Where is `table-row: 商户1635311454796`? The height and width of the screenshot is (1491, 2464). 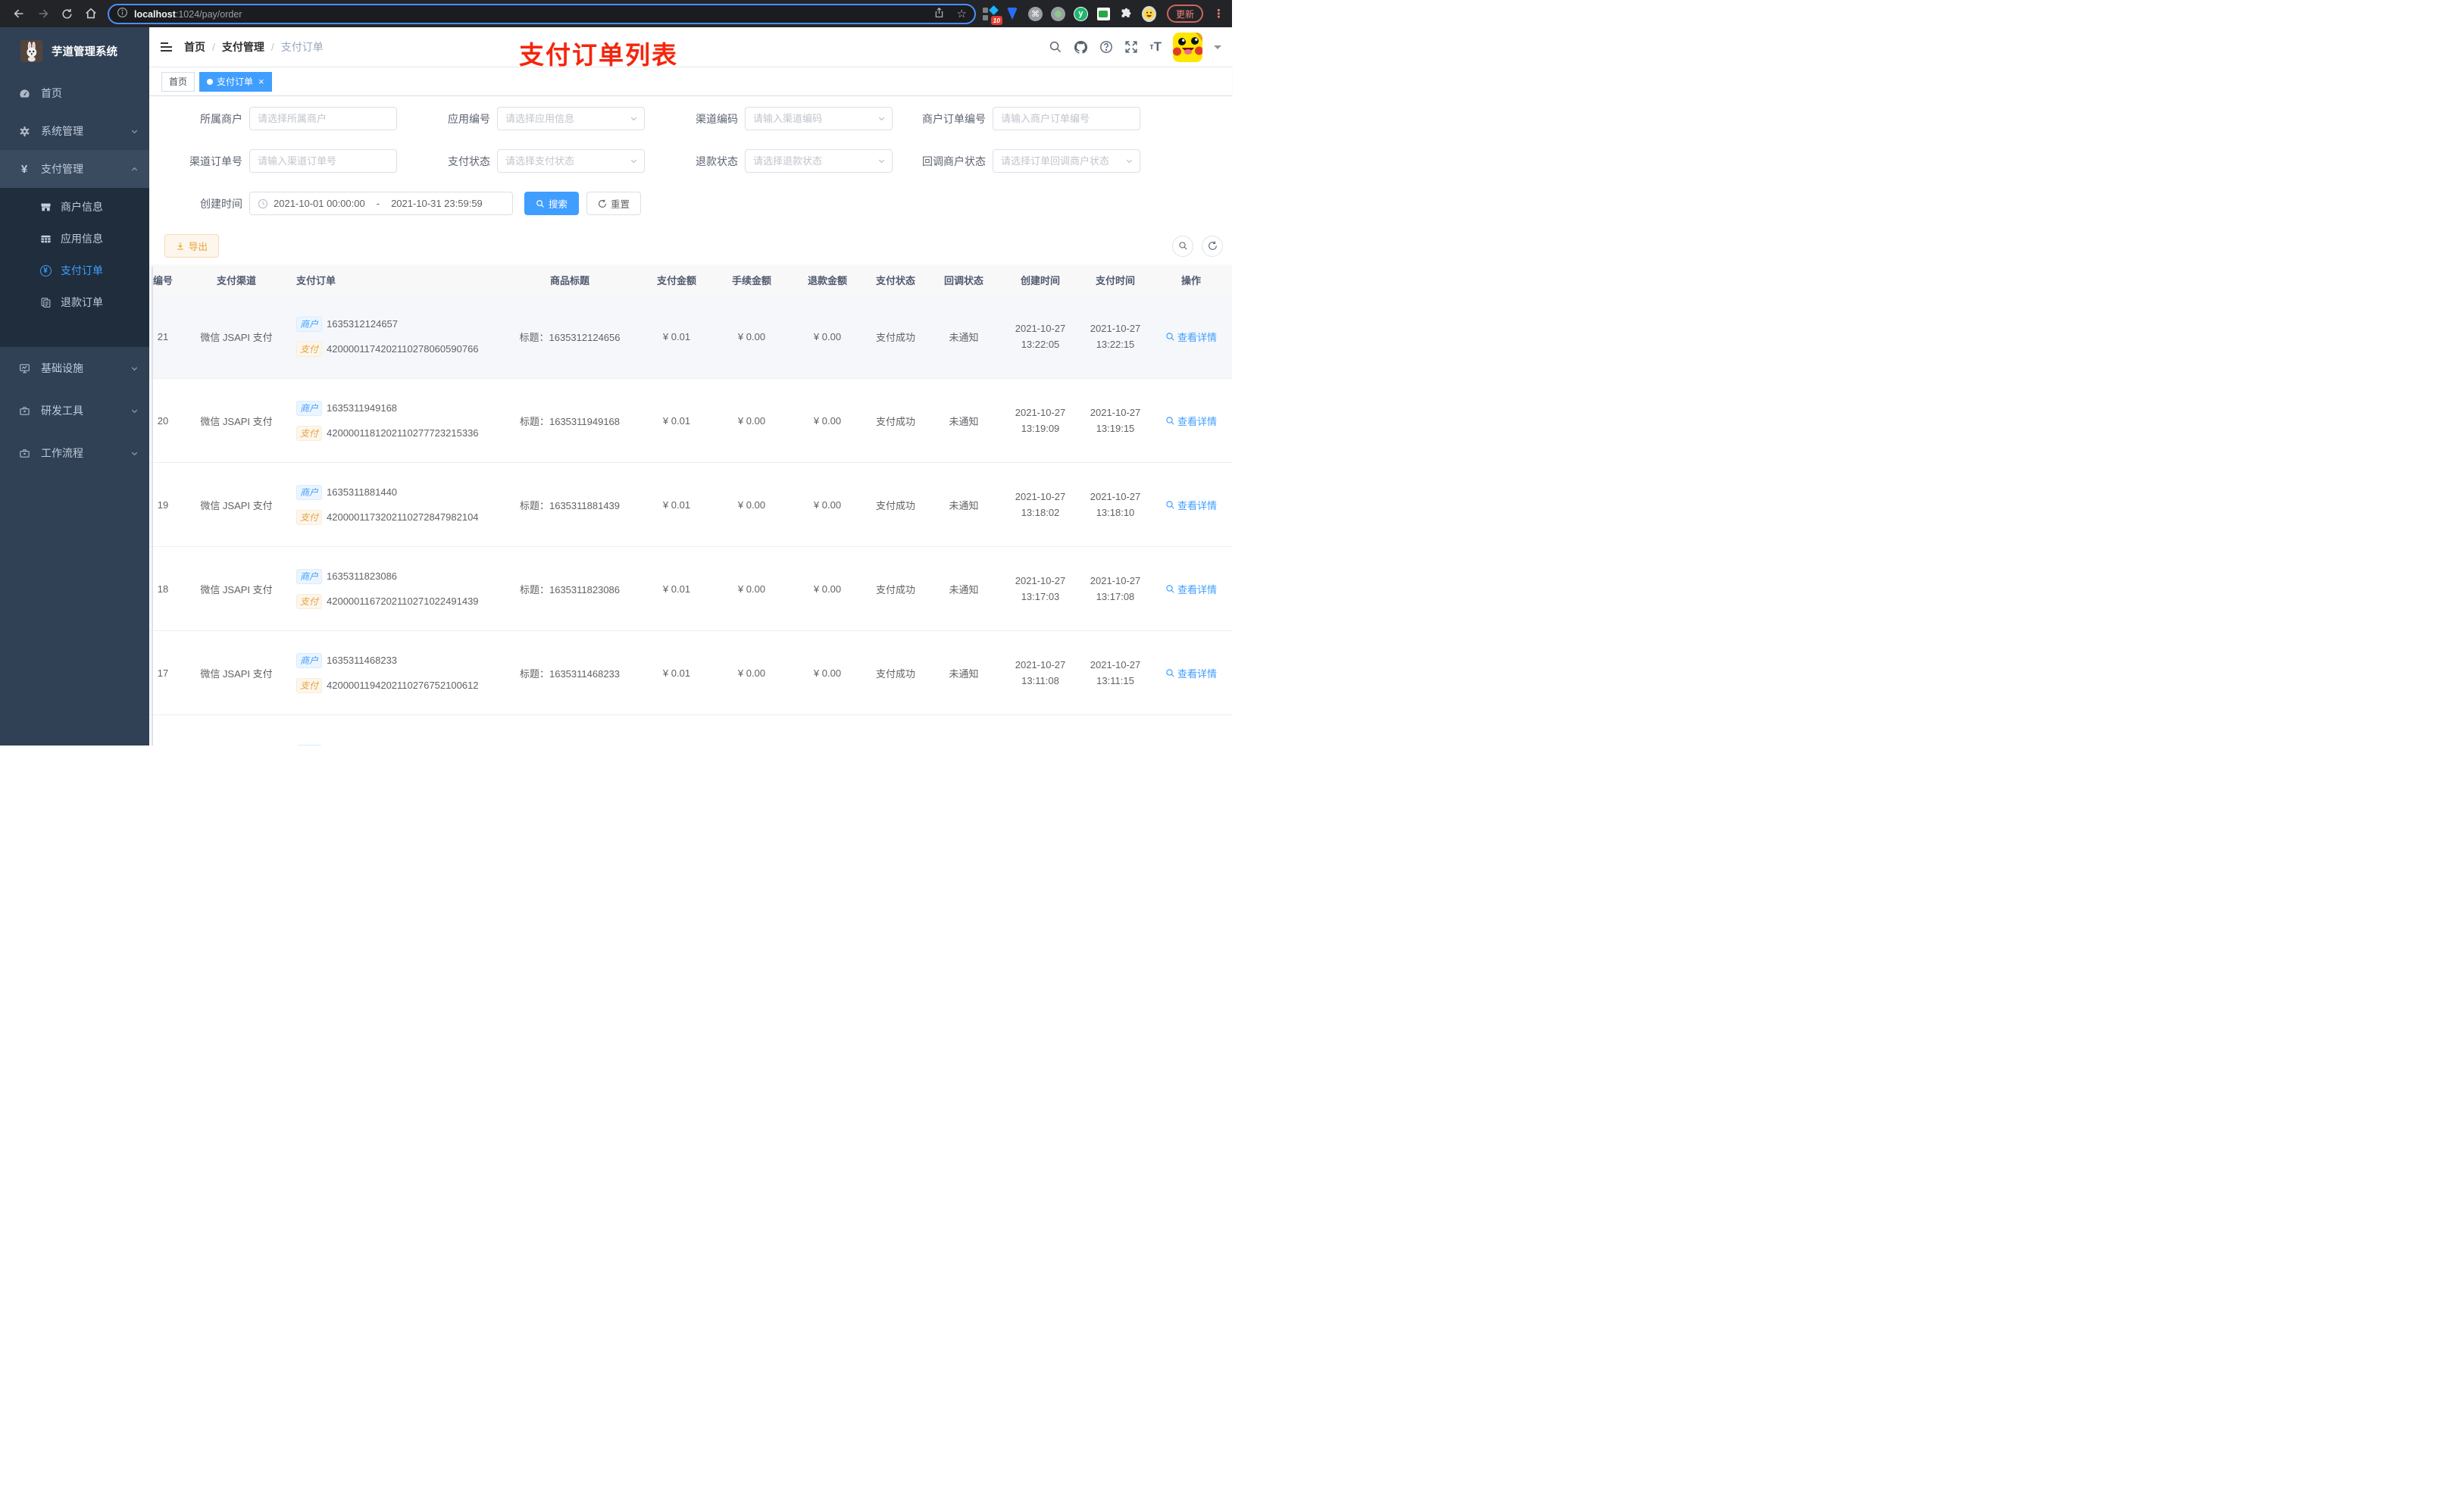 table-row: 商户1635311454796 is located at coordinates (690, 730).